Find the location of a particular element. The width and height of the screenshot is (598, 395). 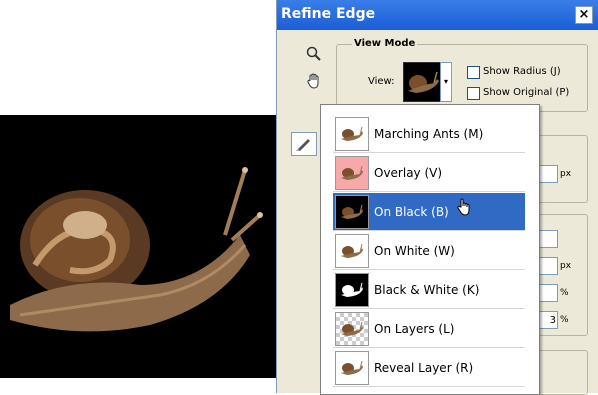

show-original-label: Show Original (P) is located at coordinates (526, 92).